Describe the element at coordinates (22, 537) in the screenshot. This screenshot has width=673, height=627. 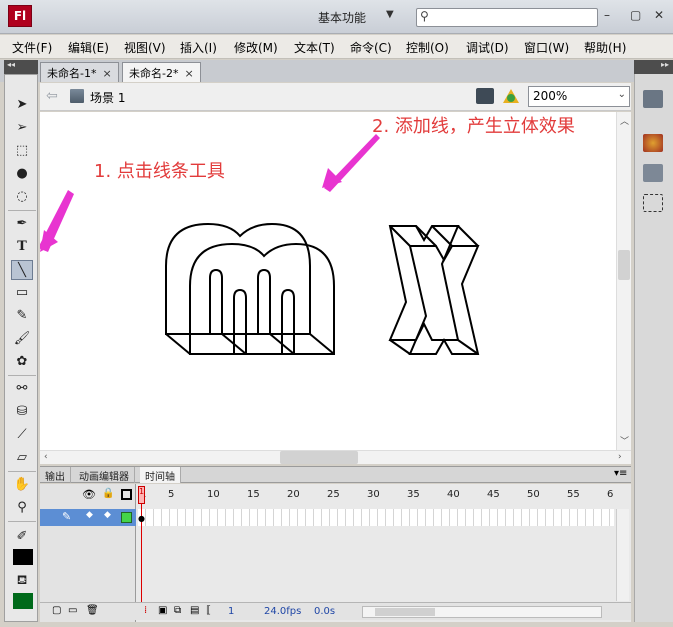
I see `stroke-color-icon: ✐` at that location.